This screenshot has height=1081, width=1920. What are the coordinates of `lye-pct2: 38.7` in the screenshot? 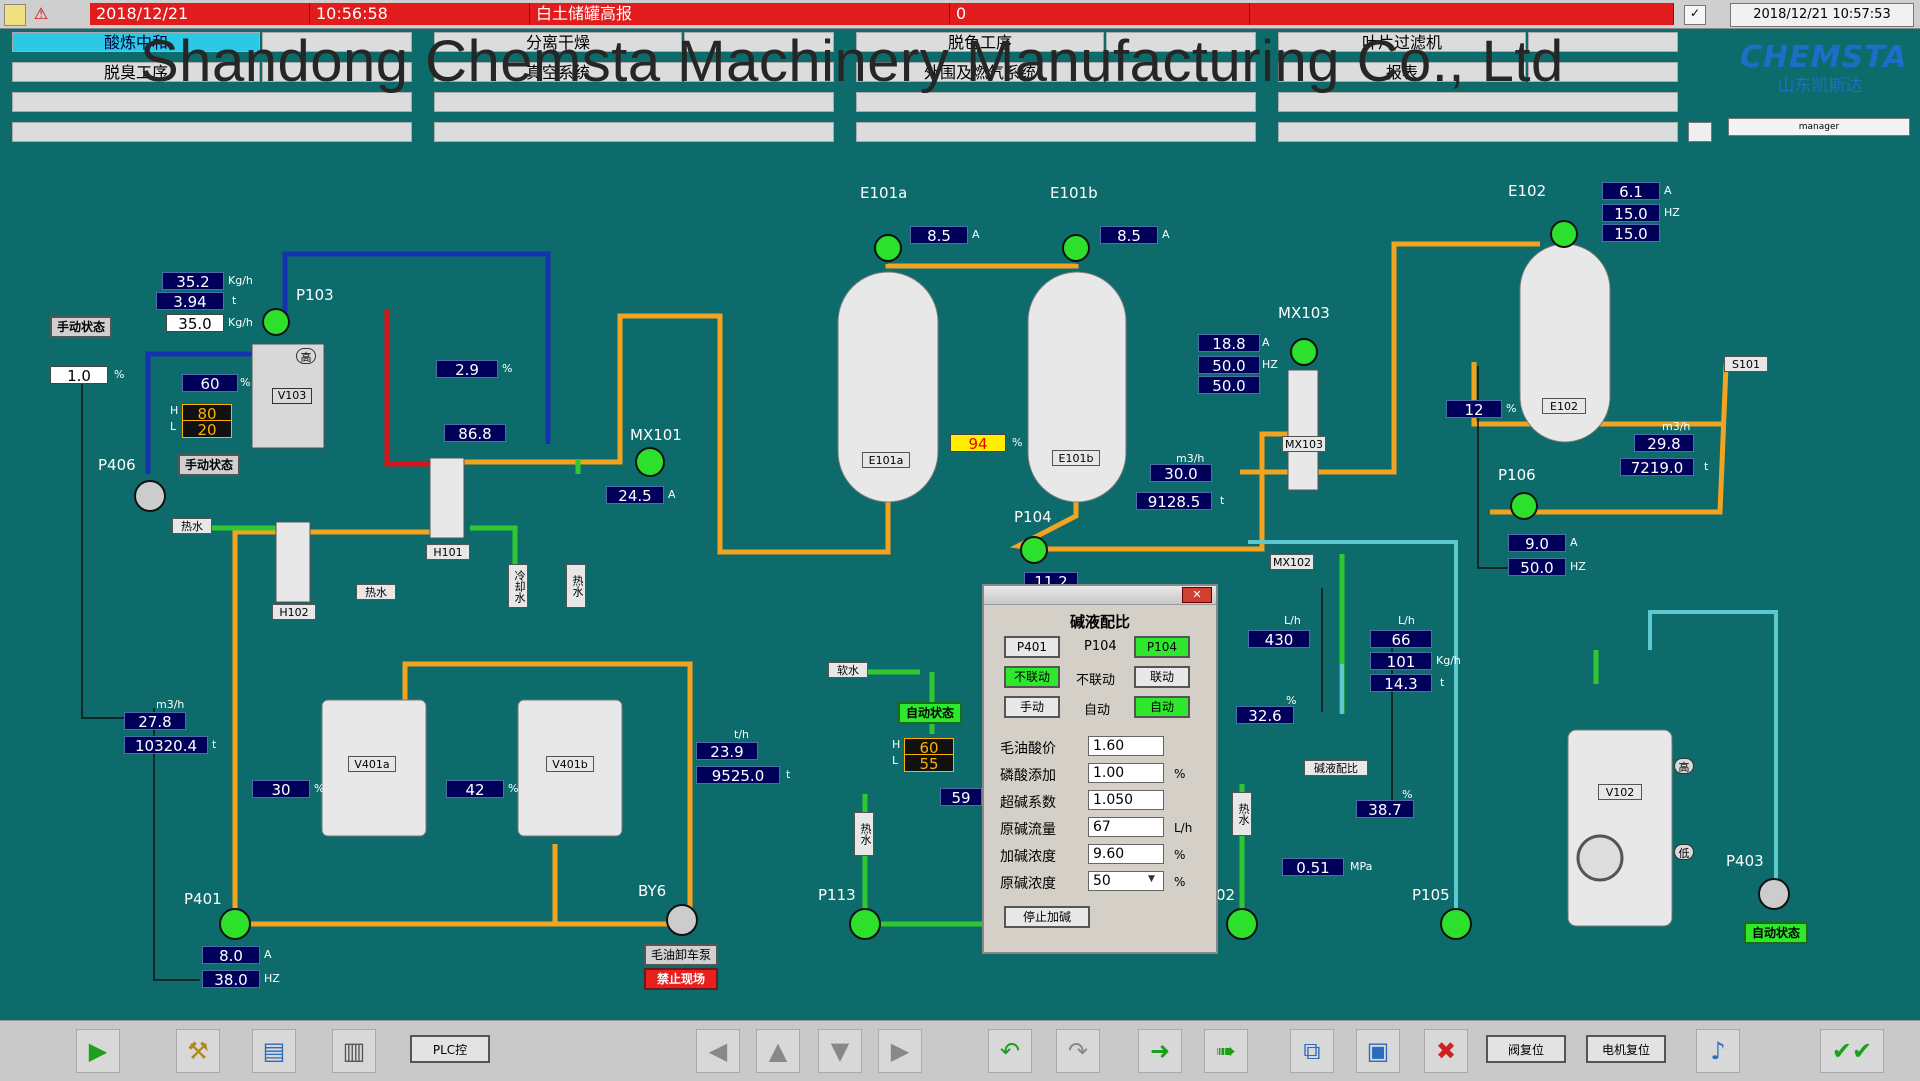 It's located at (1385, 809).